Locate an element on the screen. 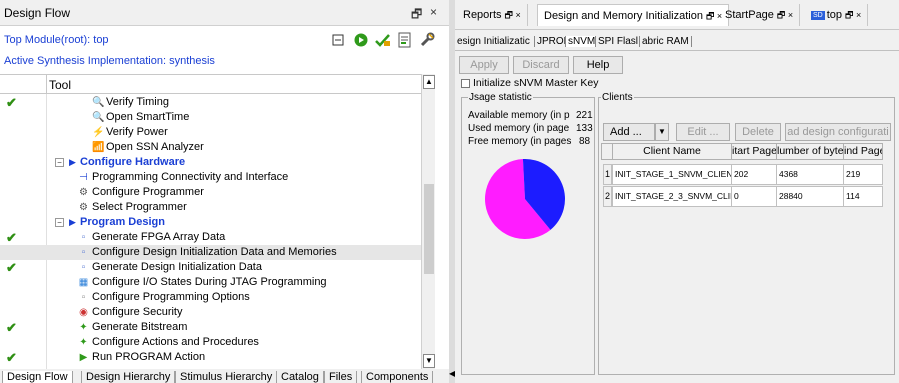 This screenshot has width=899, height=383. wrench-icon is located at coordinates (427, 40).